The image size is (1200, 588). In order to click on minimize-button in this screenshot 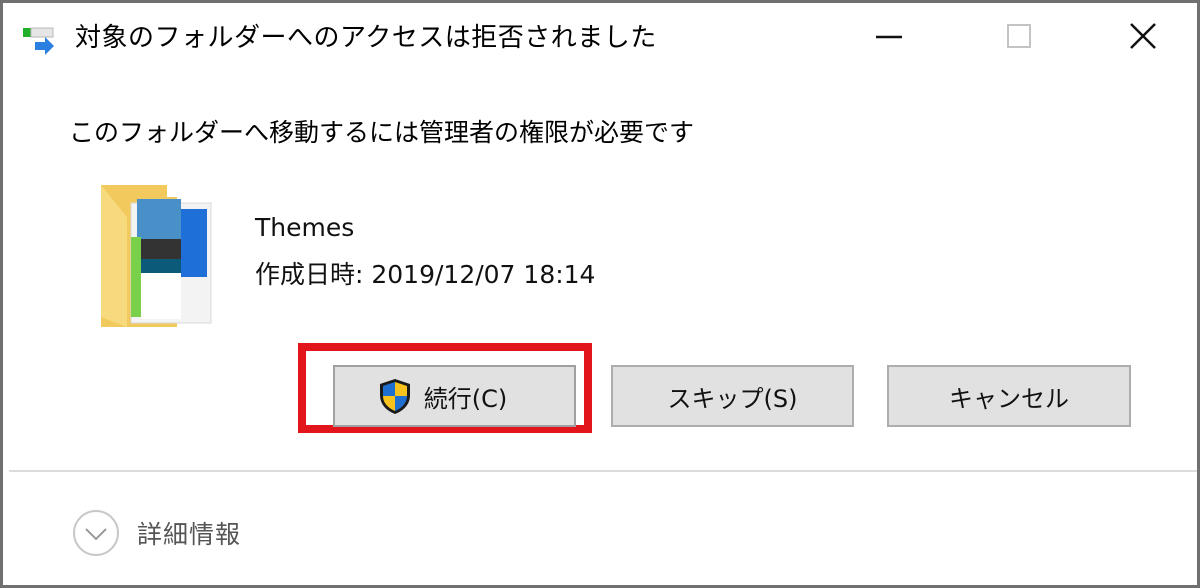, I will do `click(889, 36)`.